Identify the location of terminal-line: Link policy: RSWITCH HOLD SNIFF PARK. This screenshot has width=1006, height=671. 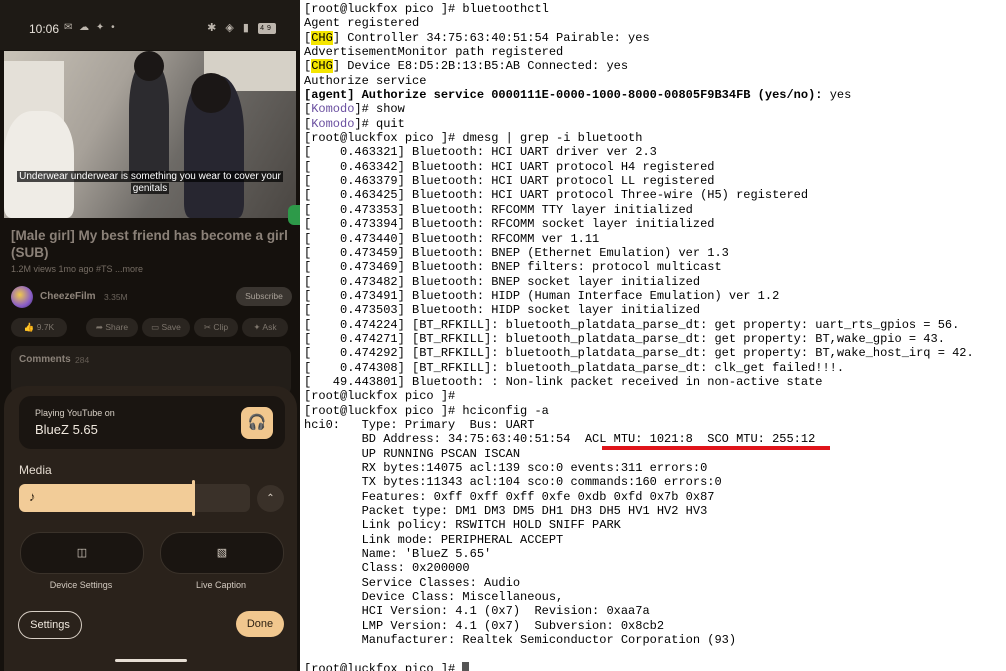
(639, 525).